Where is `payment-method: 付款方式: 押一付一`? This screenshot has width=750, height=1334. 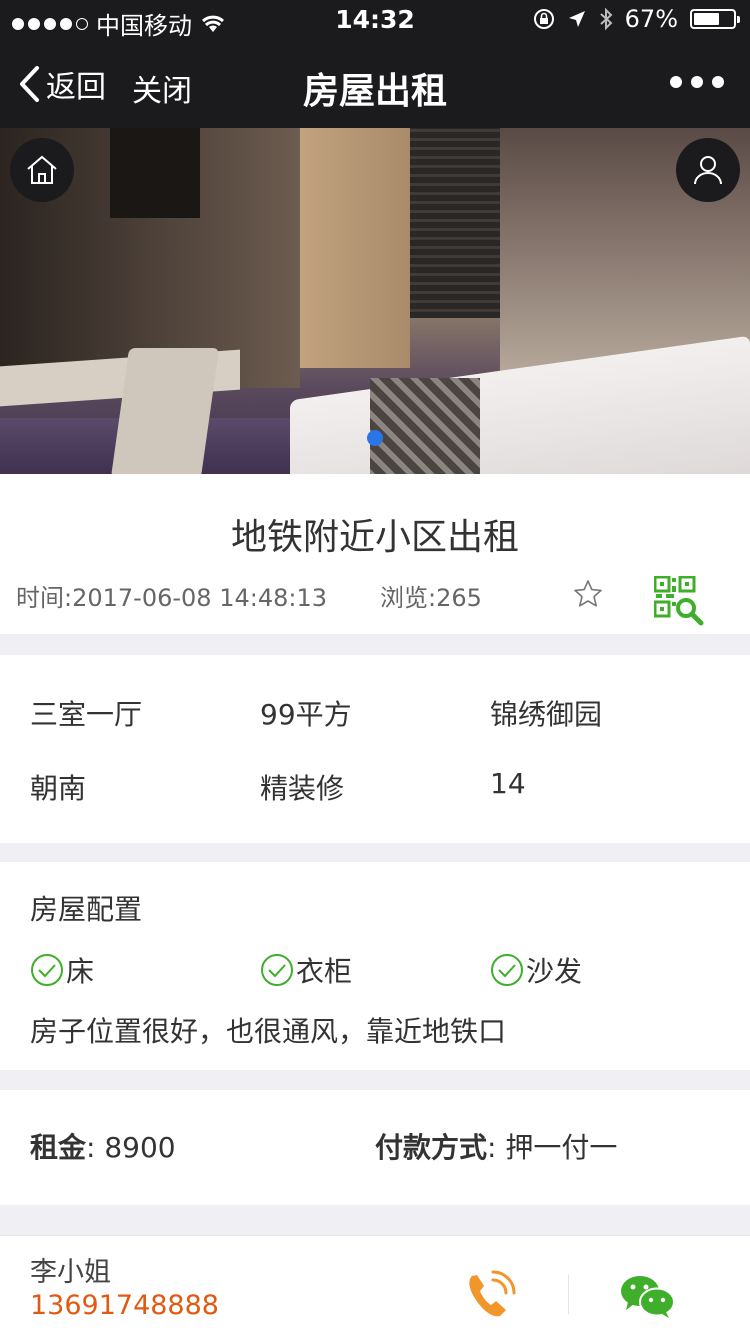 payment-method: 付款方式: 押一付一 is located at coordinates (496, 1147).